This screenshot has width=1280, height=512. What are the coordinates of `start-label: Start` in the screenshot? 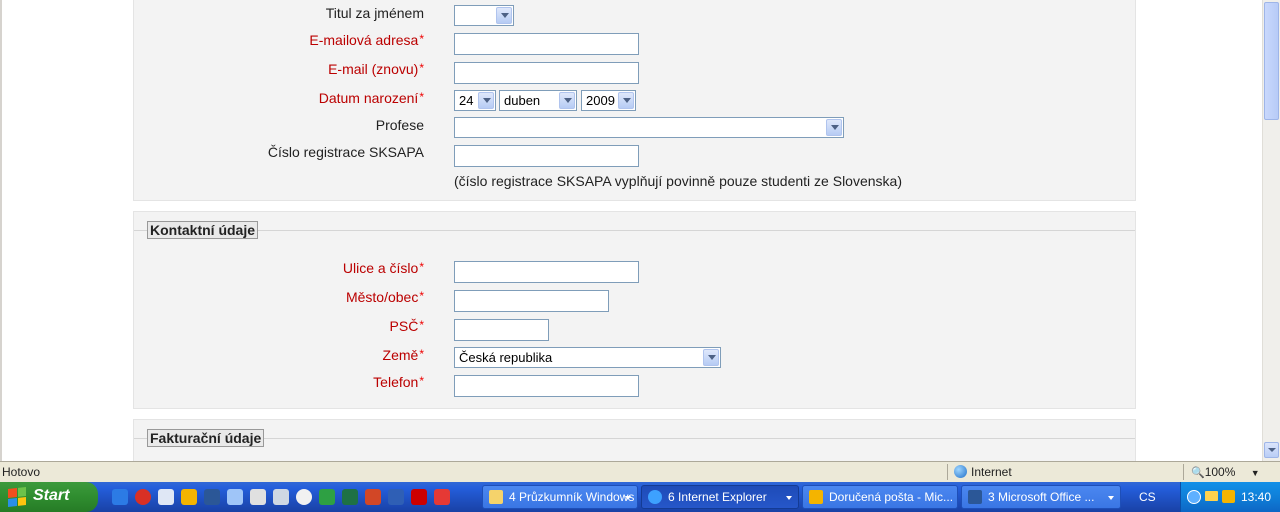 It's located at (51, 495).